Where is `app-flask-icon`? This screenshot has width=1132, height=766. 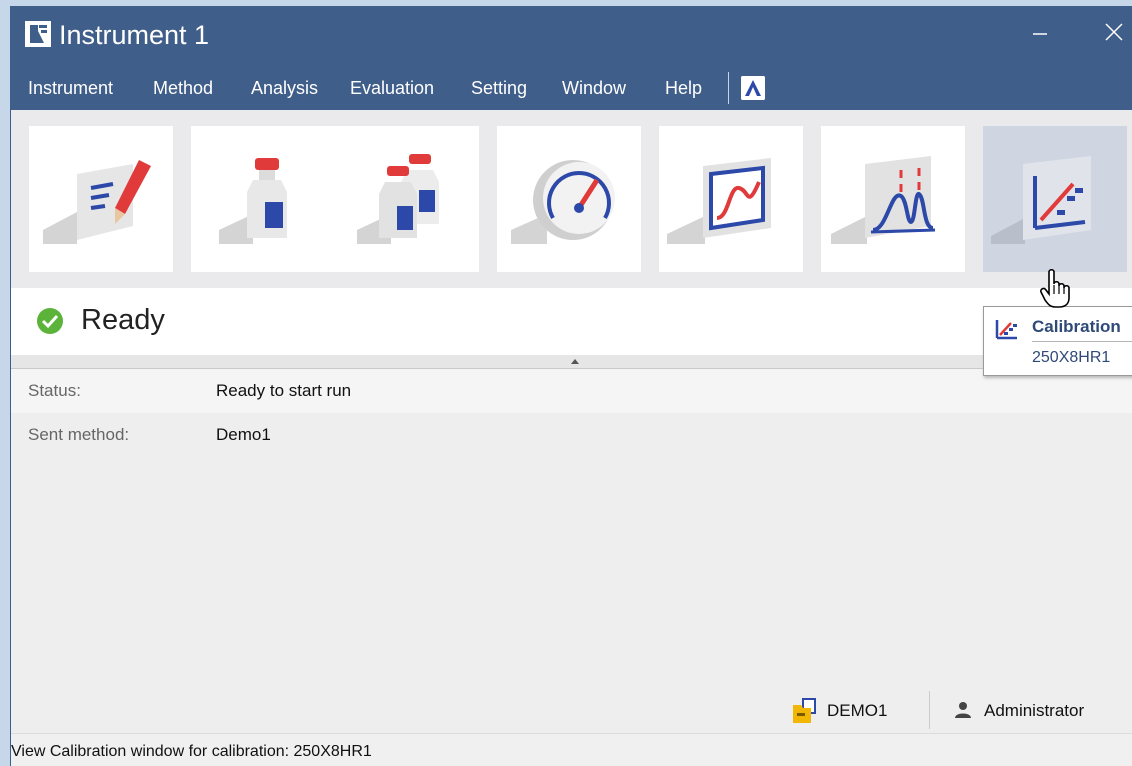
app-flask-icon is located at coordinates (38, 34).